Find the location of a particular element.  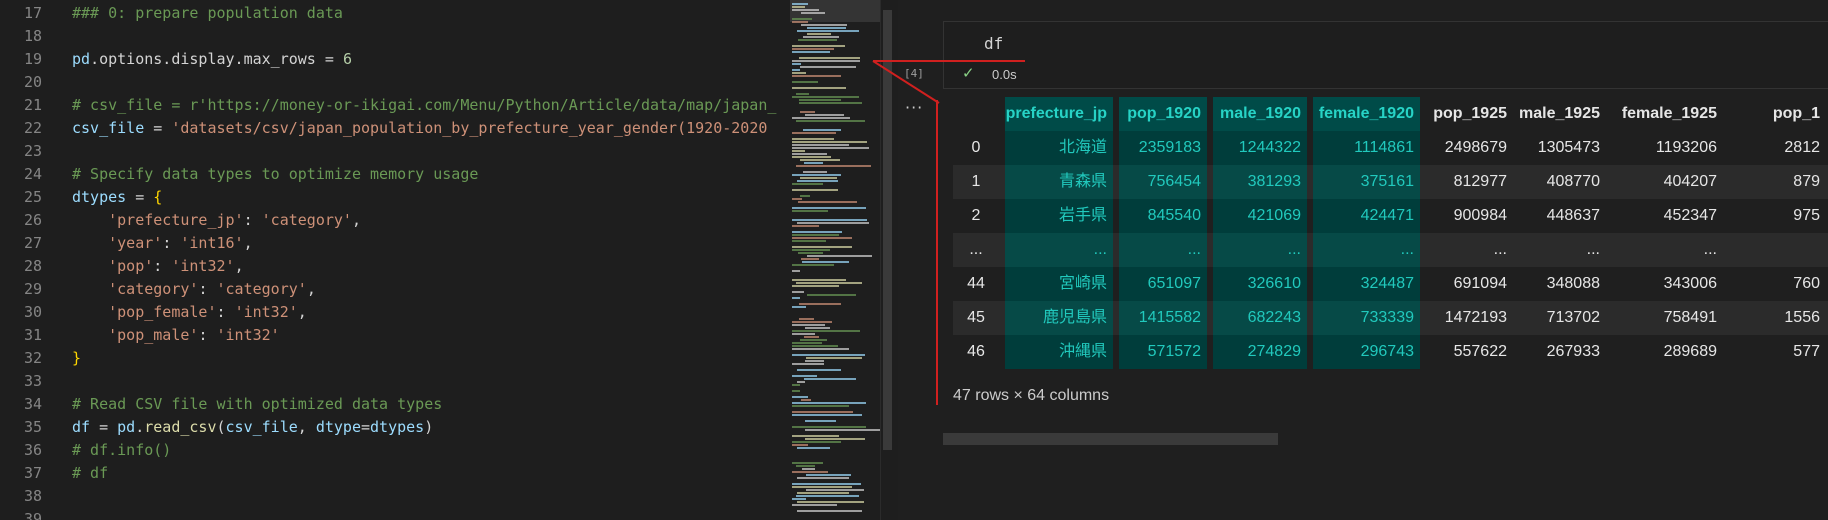

table-cell: 812977 is located at coordinates (1480, 181).